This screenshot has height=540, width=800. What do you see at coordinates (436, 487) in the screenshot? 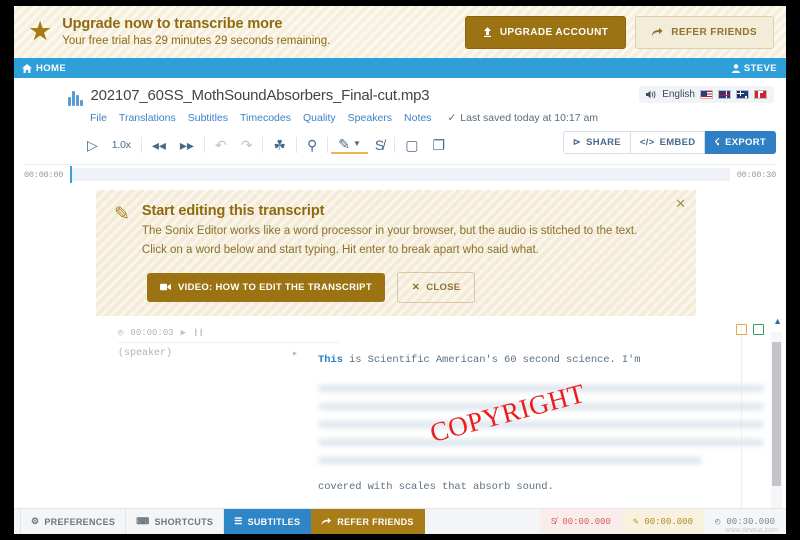
I see `transcript-last-line: covered with scales that absorb sound.` at bounding box center [436, 487].